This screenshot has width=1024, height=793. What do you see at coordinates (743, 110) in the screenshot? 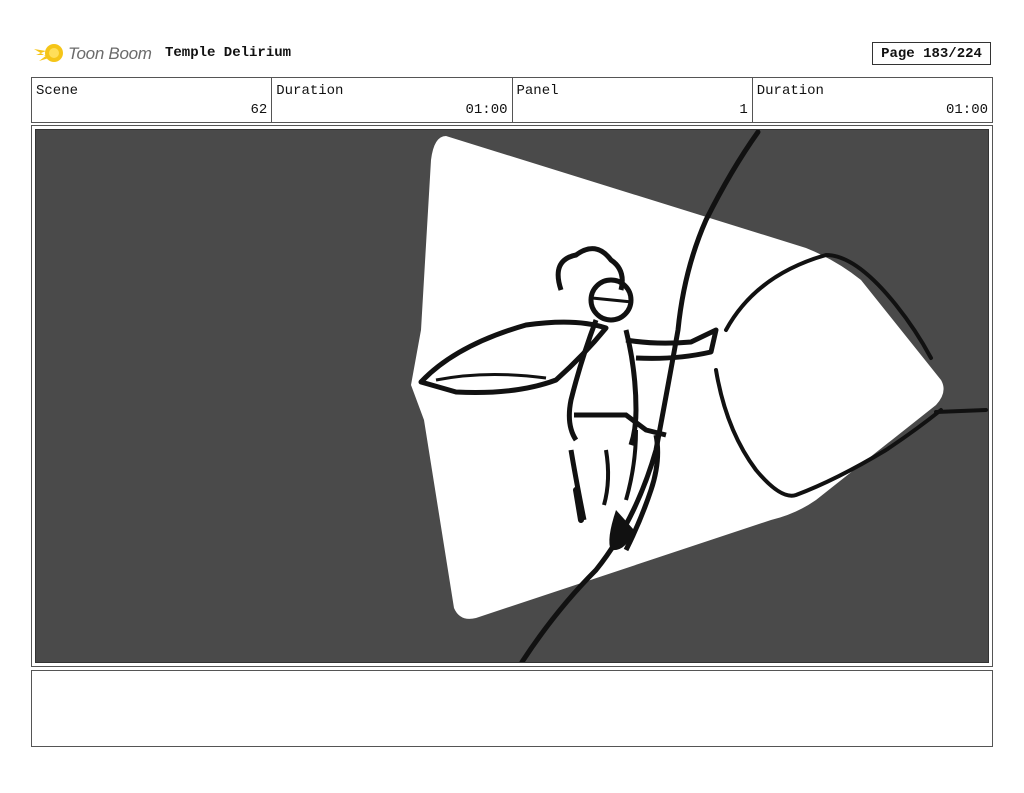
I see `panel-value: 1` at bounding box center [743, 110].